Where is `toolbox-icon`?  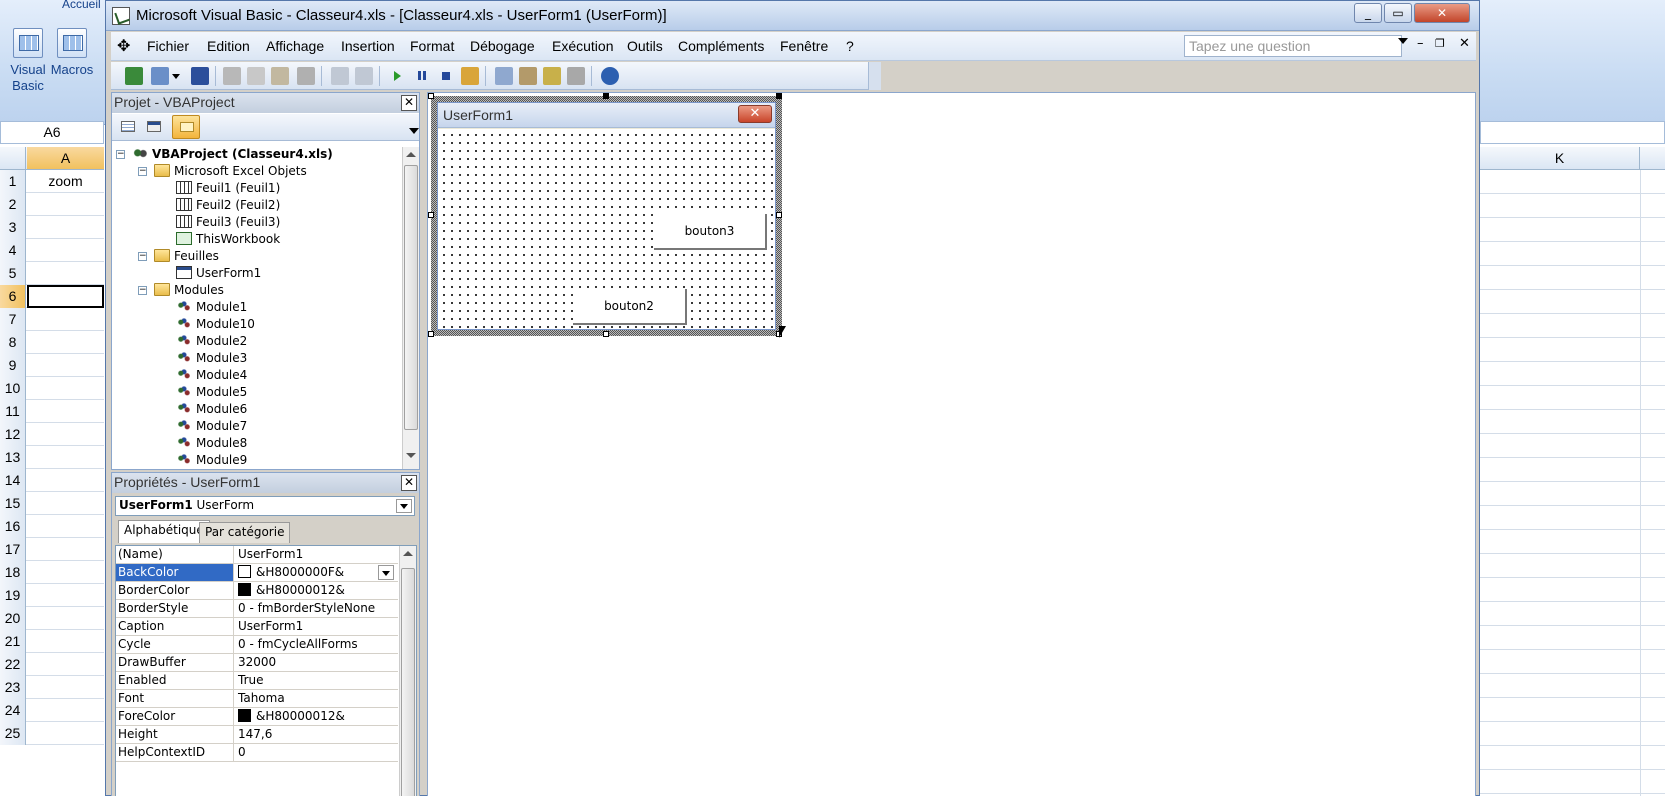
toolbox-icon is located at coordinates (576, 76).